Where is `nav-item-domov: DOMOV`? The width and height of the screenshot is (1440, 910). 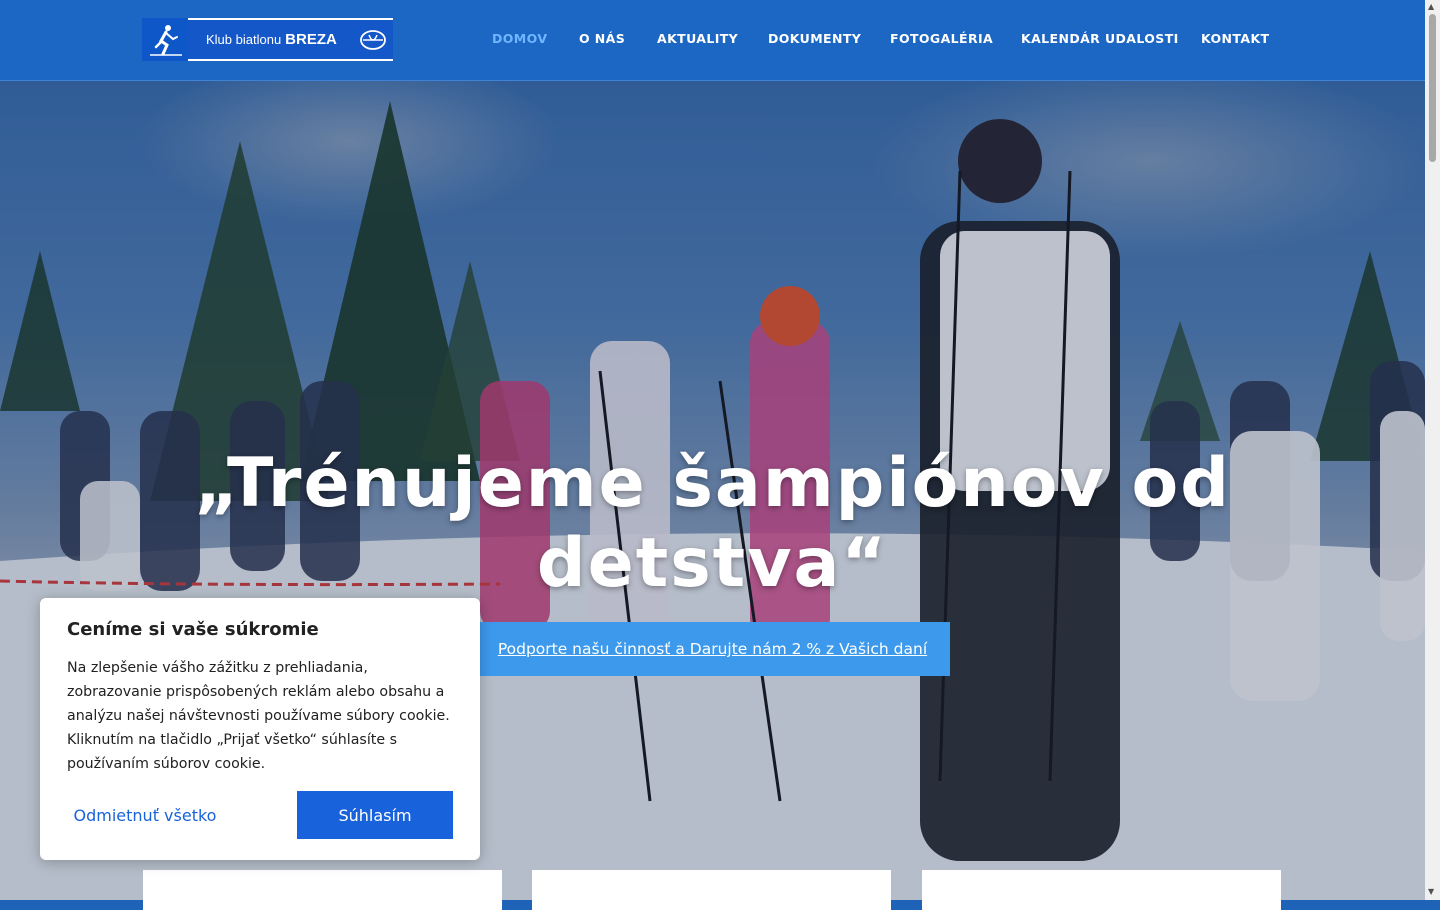
nav-item-domov: DOMOV is located at coordinates (519, 38).